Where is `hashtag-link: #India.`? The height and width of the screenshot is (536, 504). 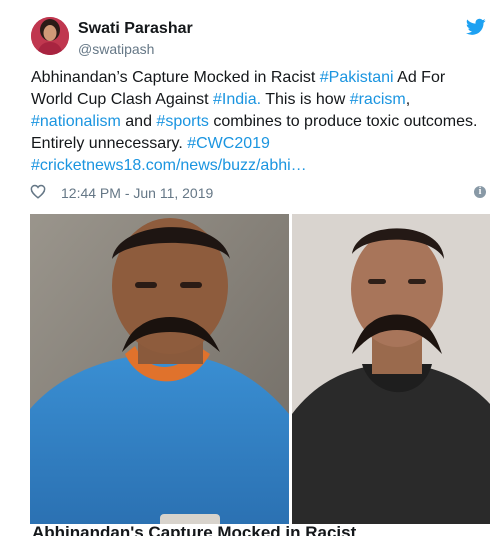 hashtag-link: #India. is located at coordinates (237, 99).